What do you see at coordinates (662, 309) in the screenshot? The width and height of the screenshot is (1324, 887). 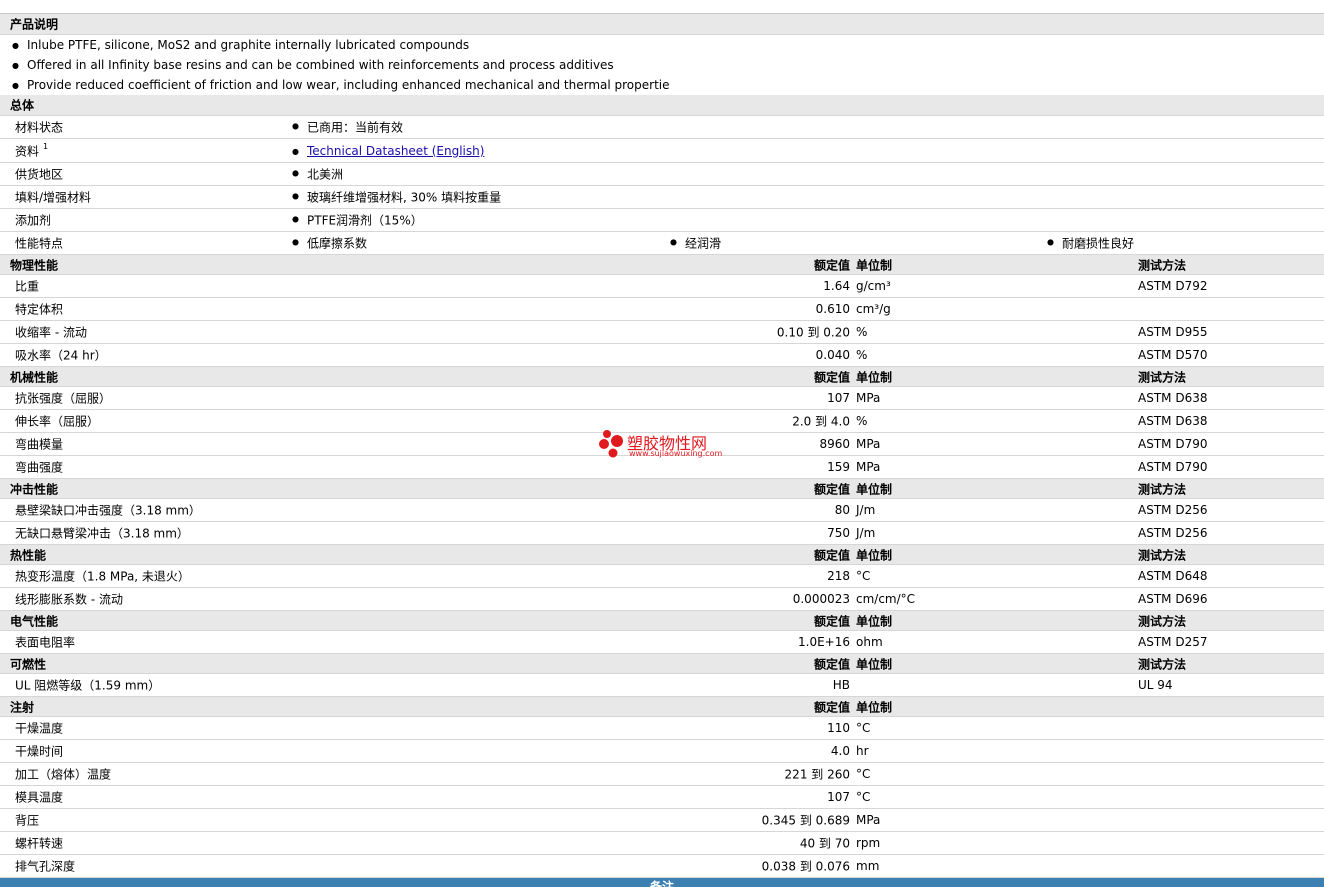 I see `property-row: 特定体积 0.610 cm³/g` at bounding box center [662, 309].